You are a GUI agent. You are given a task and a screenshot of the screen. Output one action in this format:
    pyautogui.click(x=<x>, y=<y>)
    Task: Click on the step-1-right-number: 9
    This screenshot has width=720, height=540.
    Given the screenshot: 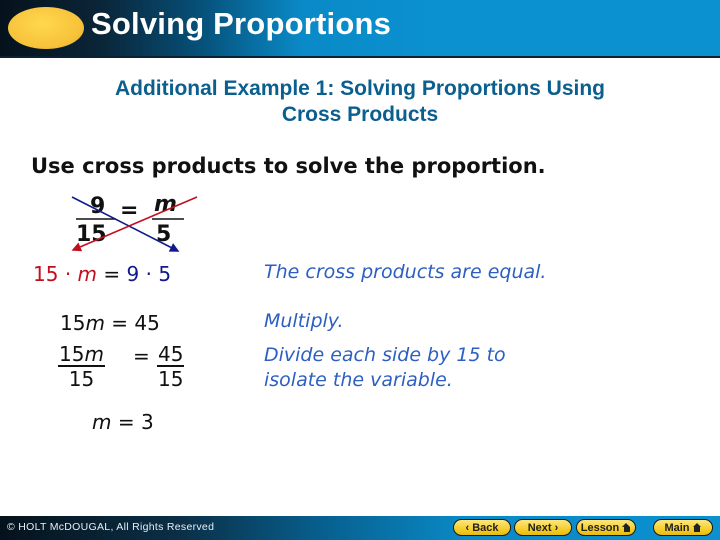 What is the action you would take?
    pyautogui.click(x=133, y=274)
    